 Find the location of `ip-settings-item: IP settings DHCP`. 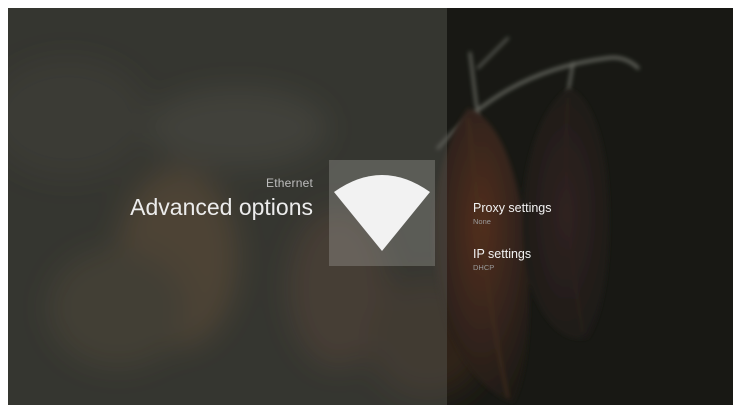

ip-settings-item: IP settings DHCP is located at coordinates (593, 260).